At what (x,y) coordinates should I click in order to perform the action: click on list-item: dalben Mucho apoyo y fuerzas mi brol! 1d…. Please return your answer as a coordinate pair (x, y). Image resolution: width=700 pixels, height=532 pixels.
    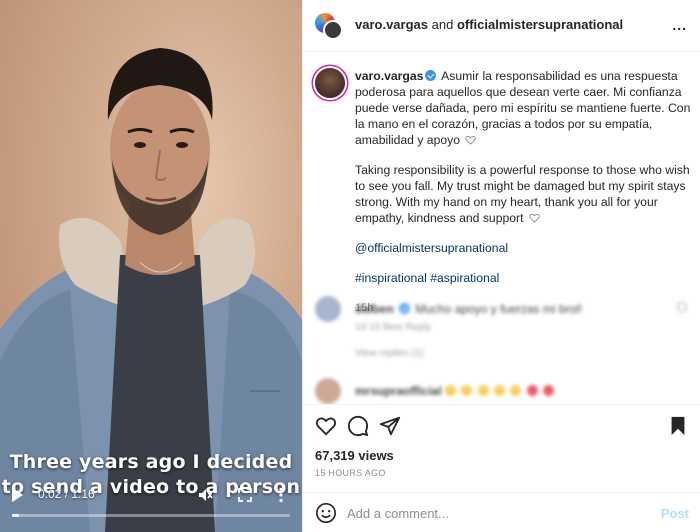
    Looking at the image, I should click on (505, 331).